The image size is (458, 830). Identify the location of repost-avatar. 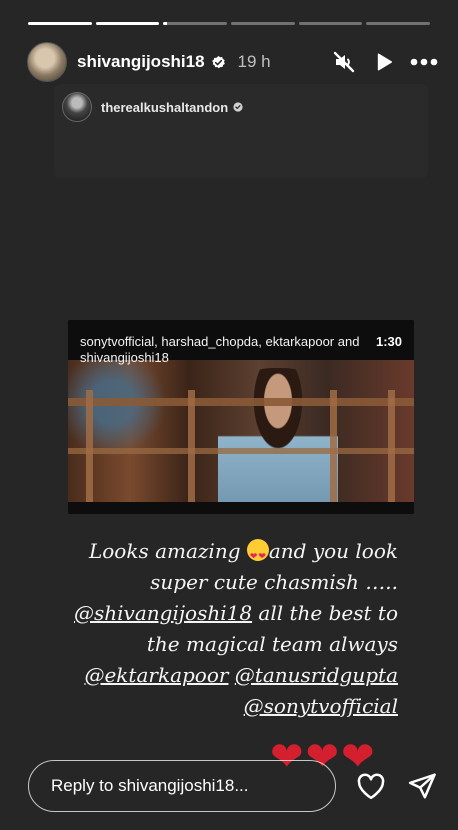
(77, 107).